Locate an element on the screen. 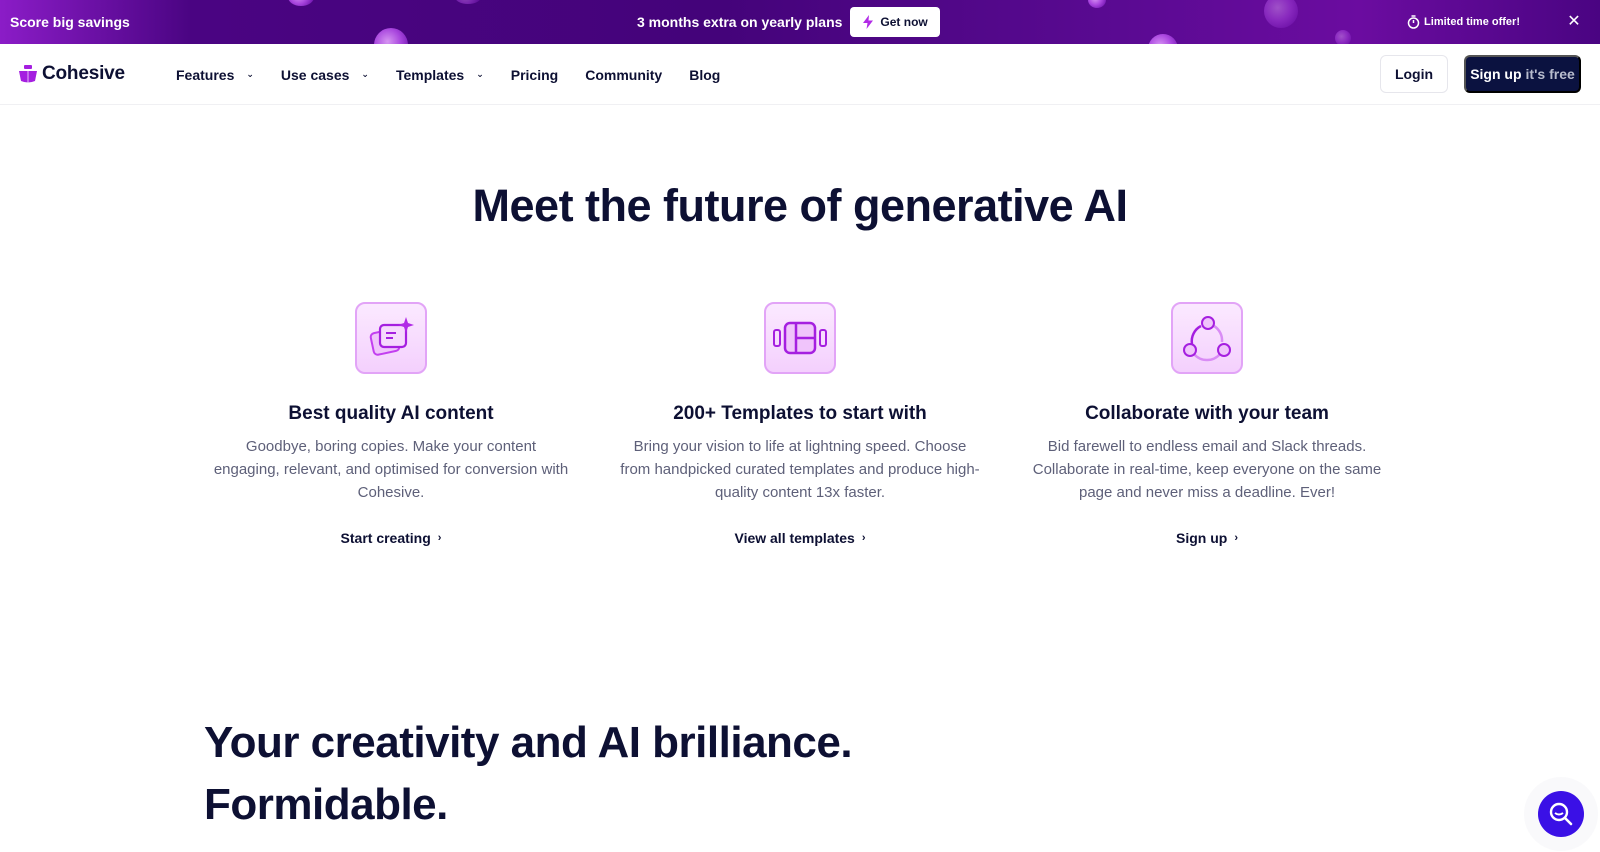  stopwatch-icon is located at coordinates (1413, 22).